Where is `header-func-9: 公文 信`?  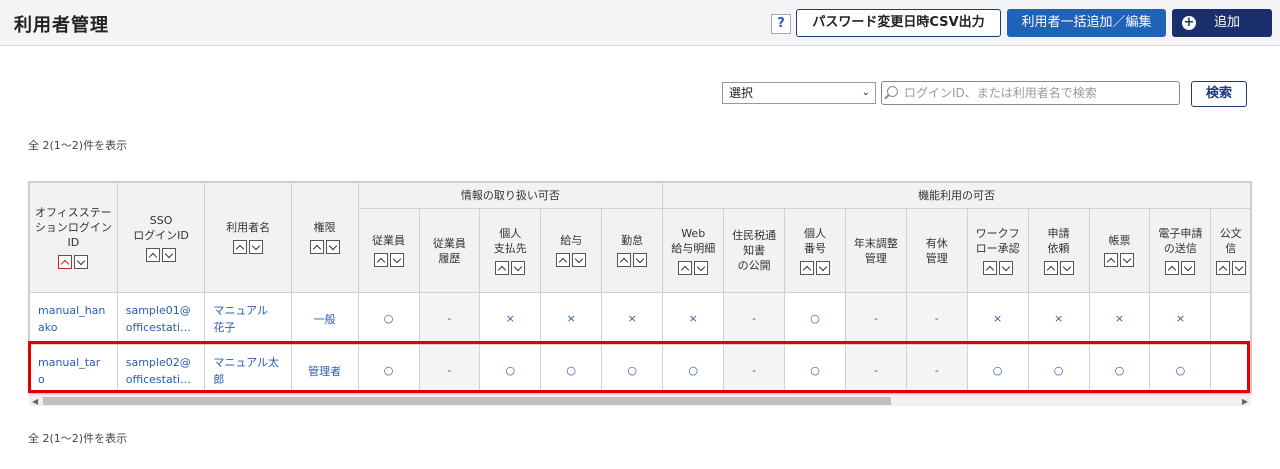 header-func-9: 公文 信 is located at coordinates (1230, 250).